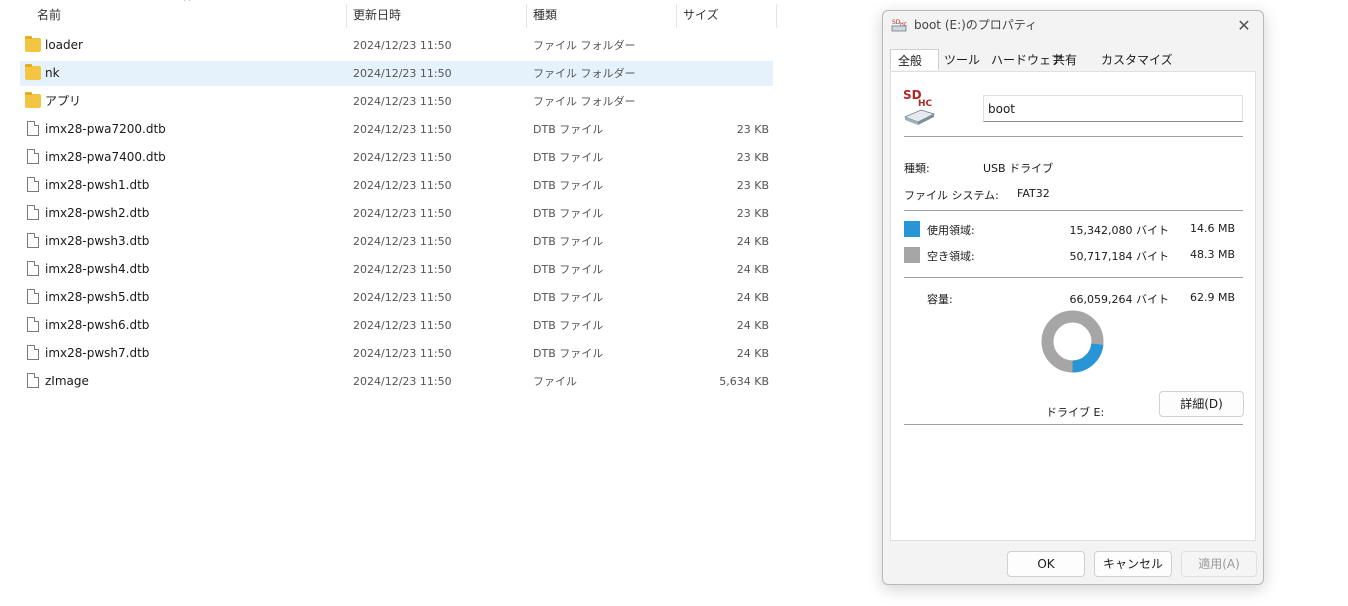 This screenshot has height=606, width=1348. What do you see at coordinates (105, 157) in the screenshot?
I see `file-name: imx28-pwa7400.dtb` at bounding box center [105, 157].